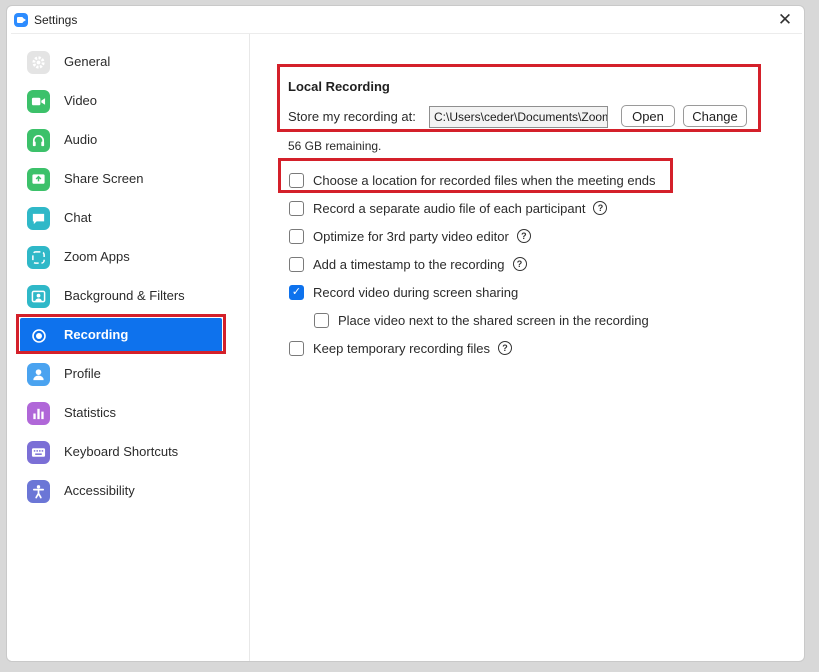  I want to click on choose-location-checkbox, so click(296, 180).